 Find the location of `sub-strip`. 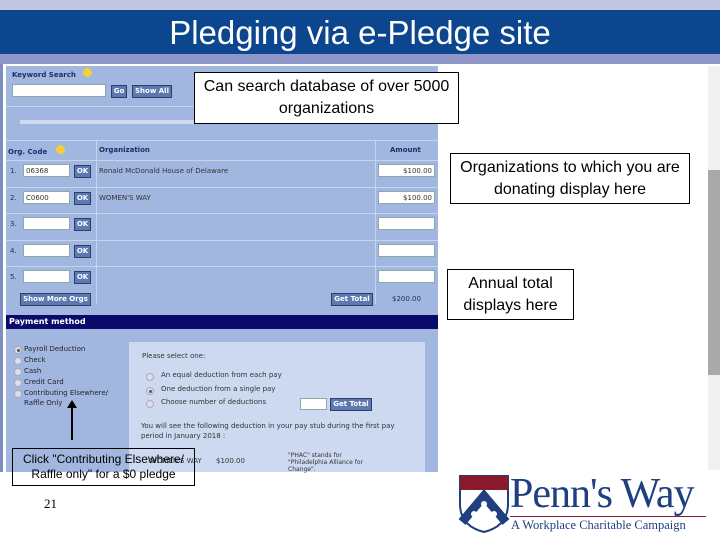

sub-strip is located at coordinates (360, 59).